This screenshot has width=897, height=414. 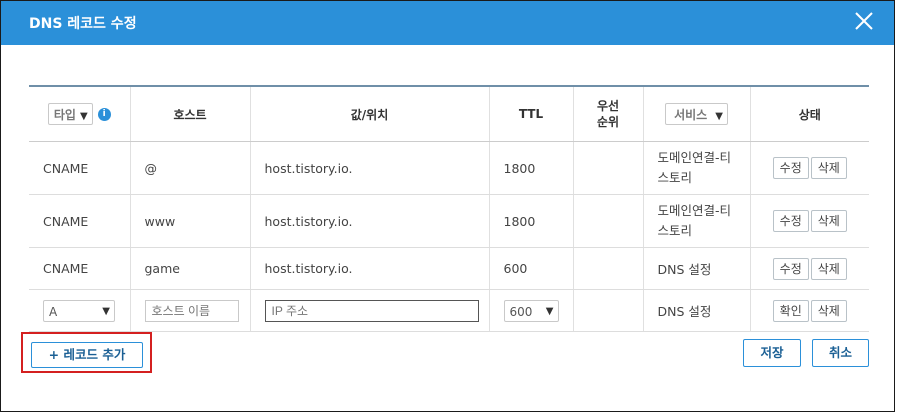 I want to click on type-cell: A ▼, so click(x=79, y=310).